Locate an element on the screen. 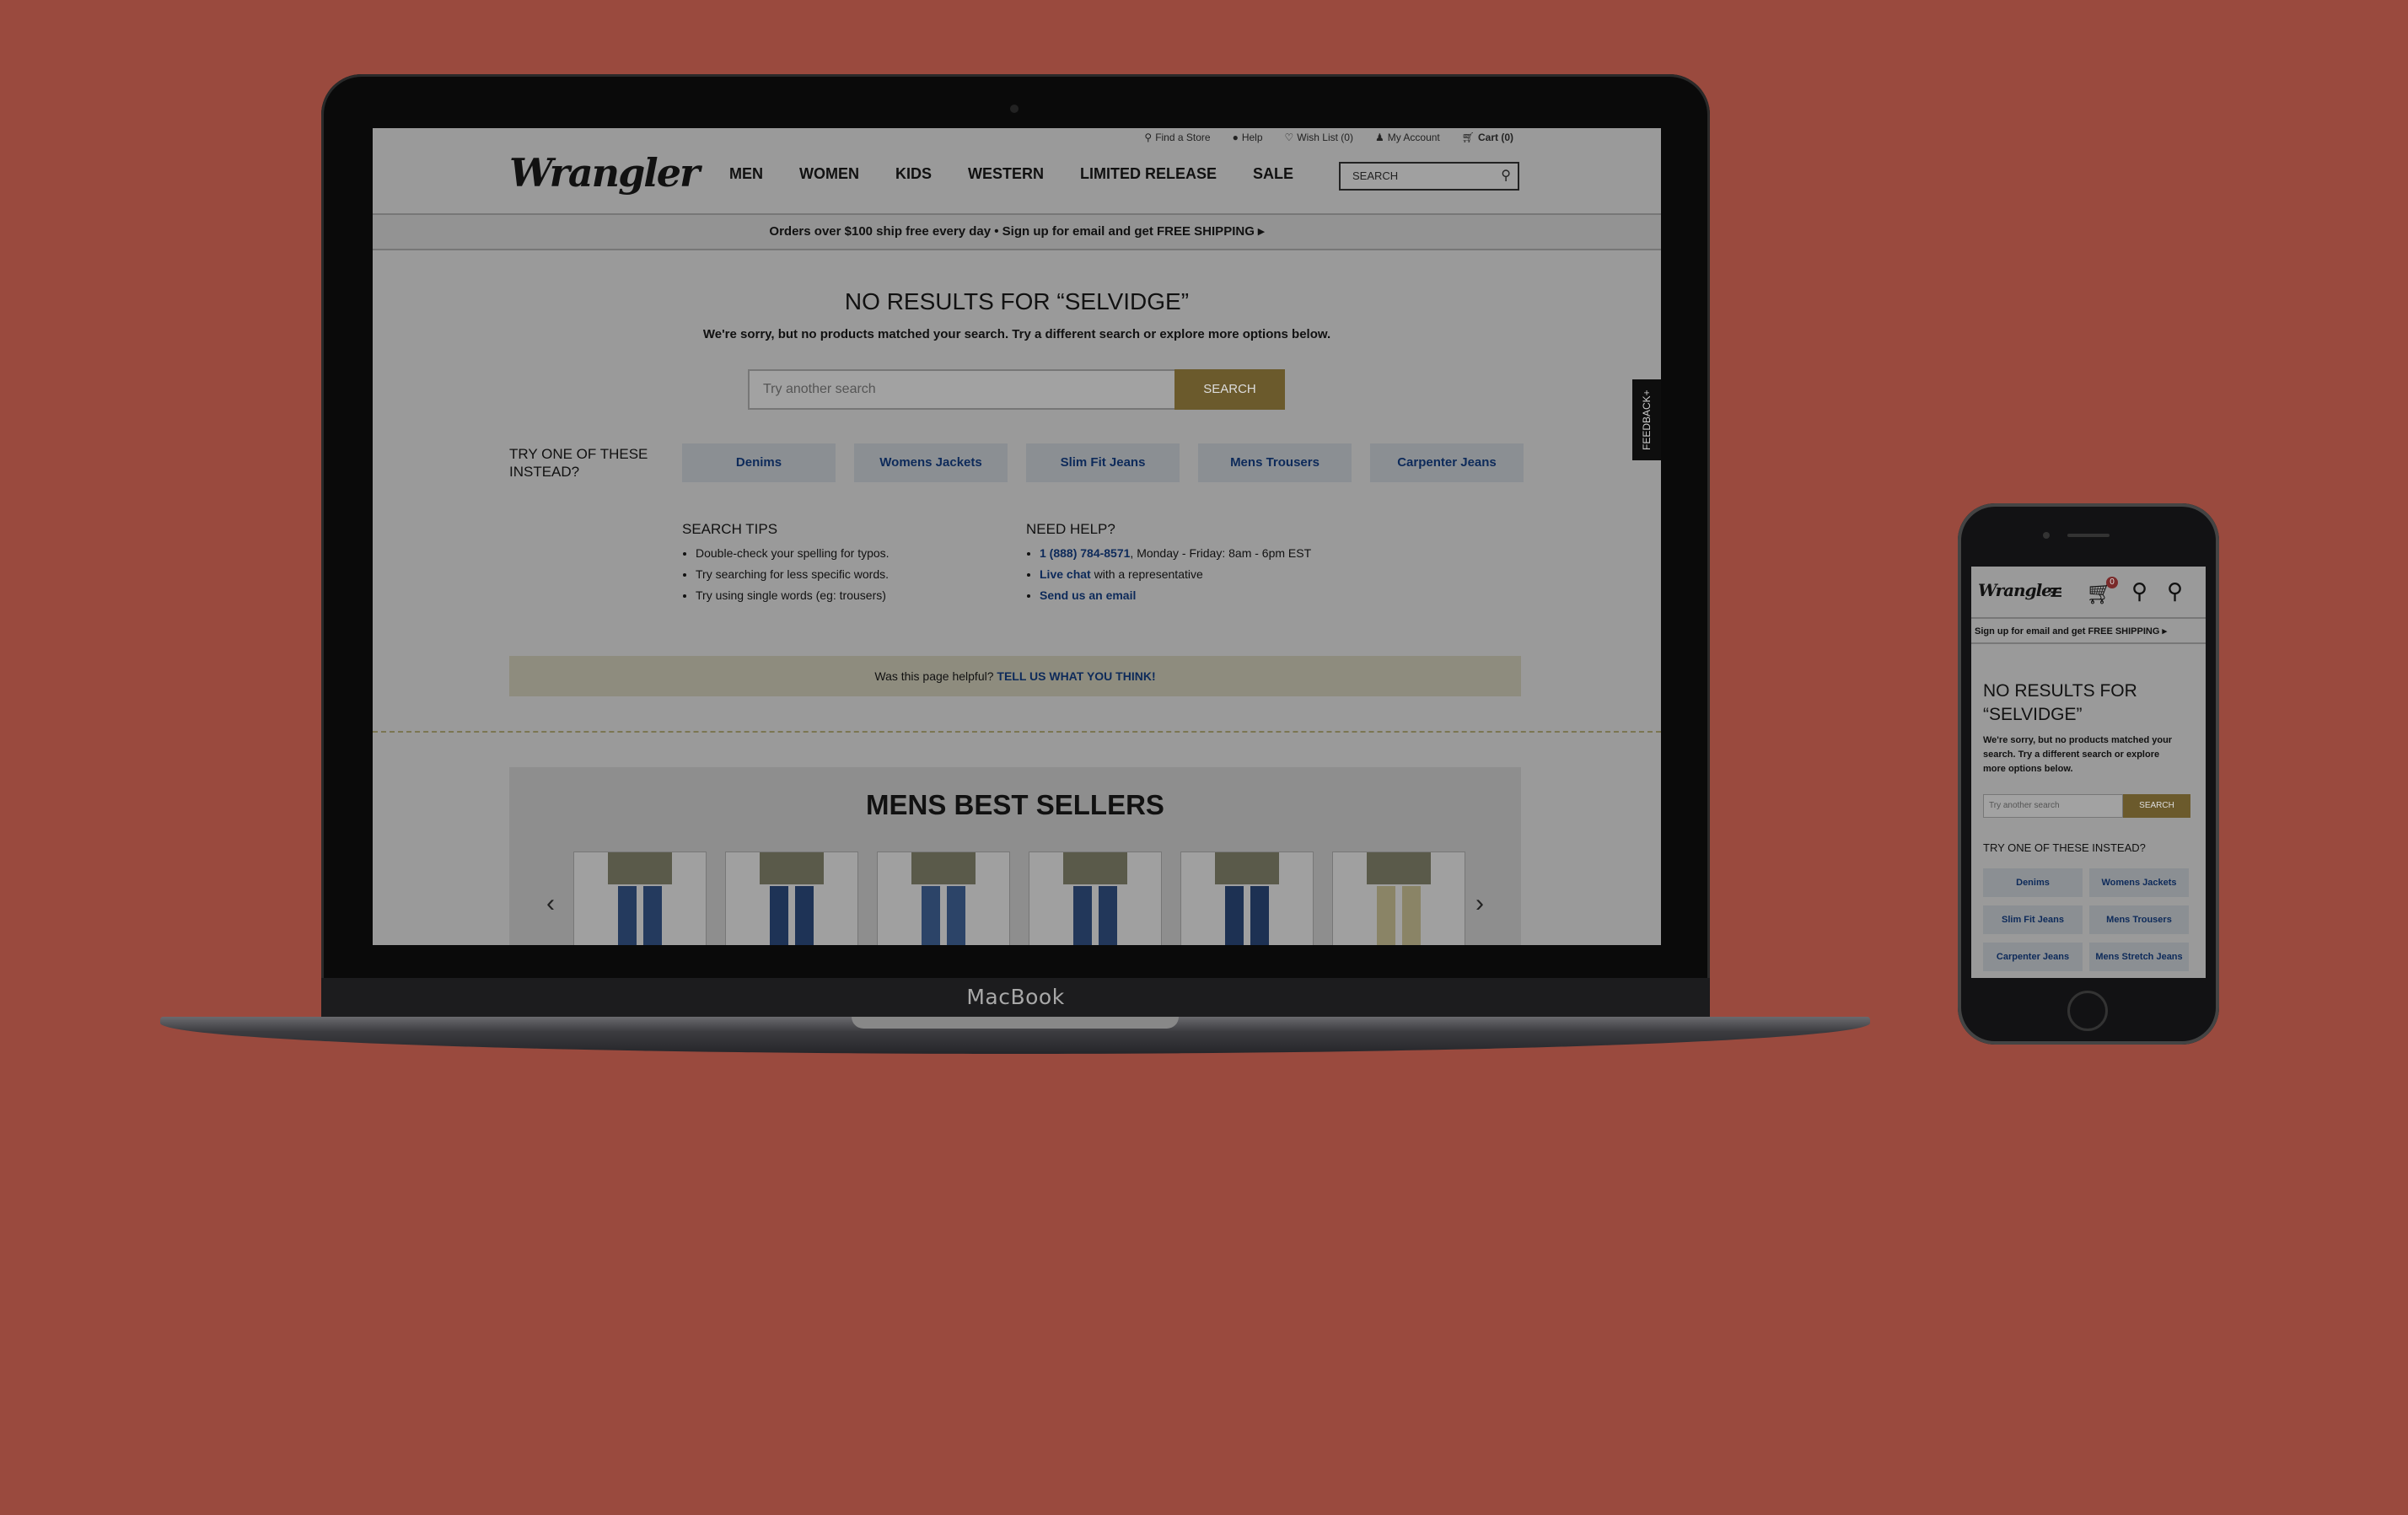 This screenshot has width=2408, height=1515. search-tip: Try searching for less specific words. is located at coordinates (793, 574).